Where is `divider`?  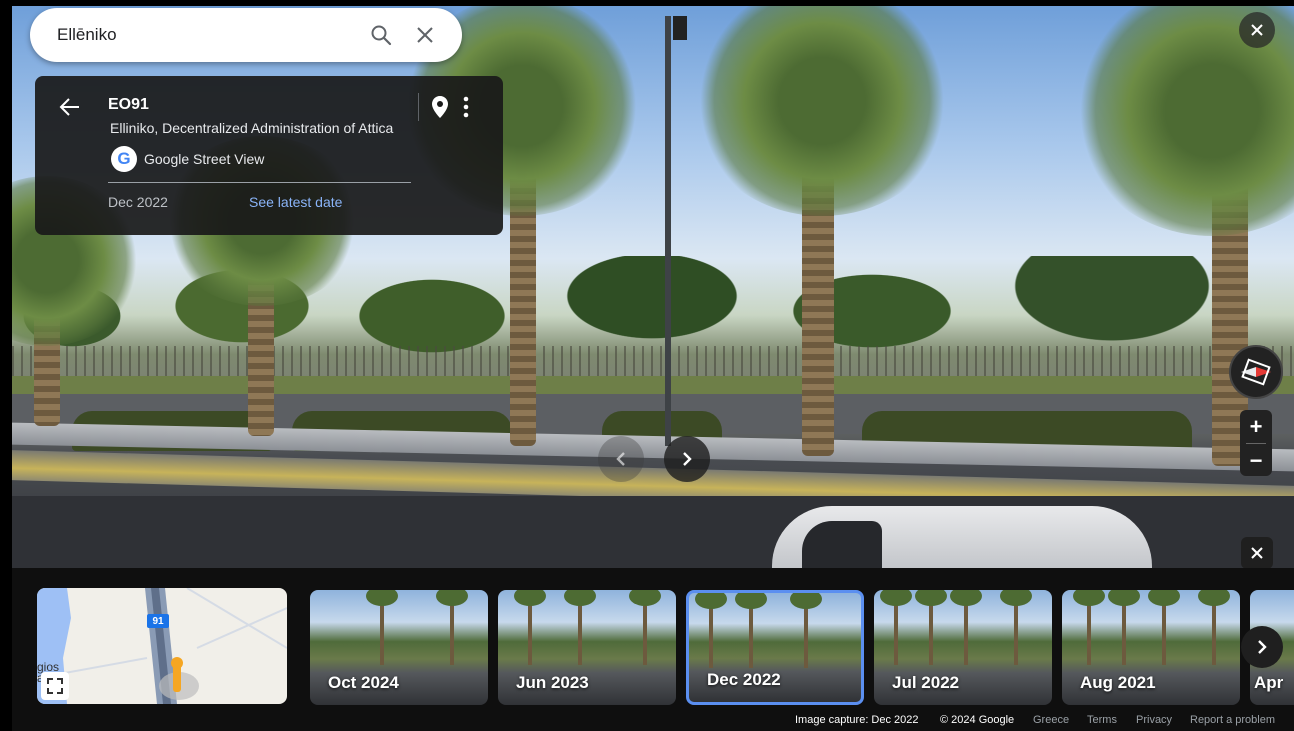
divider is located at coordinates (418, 107).